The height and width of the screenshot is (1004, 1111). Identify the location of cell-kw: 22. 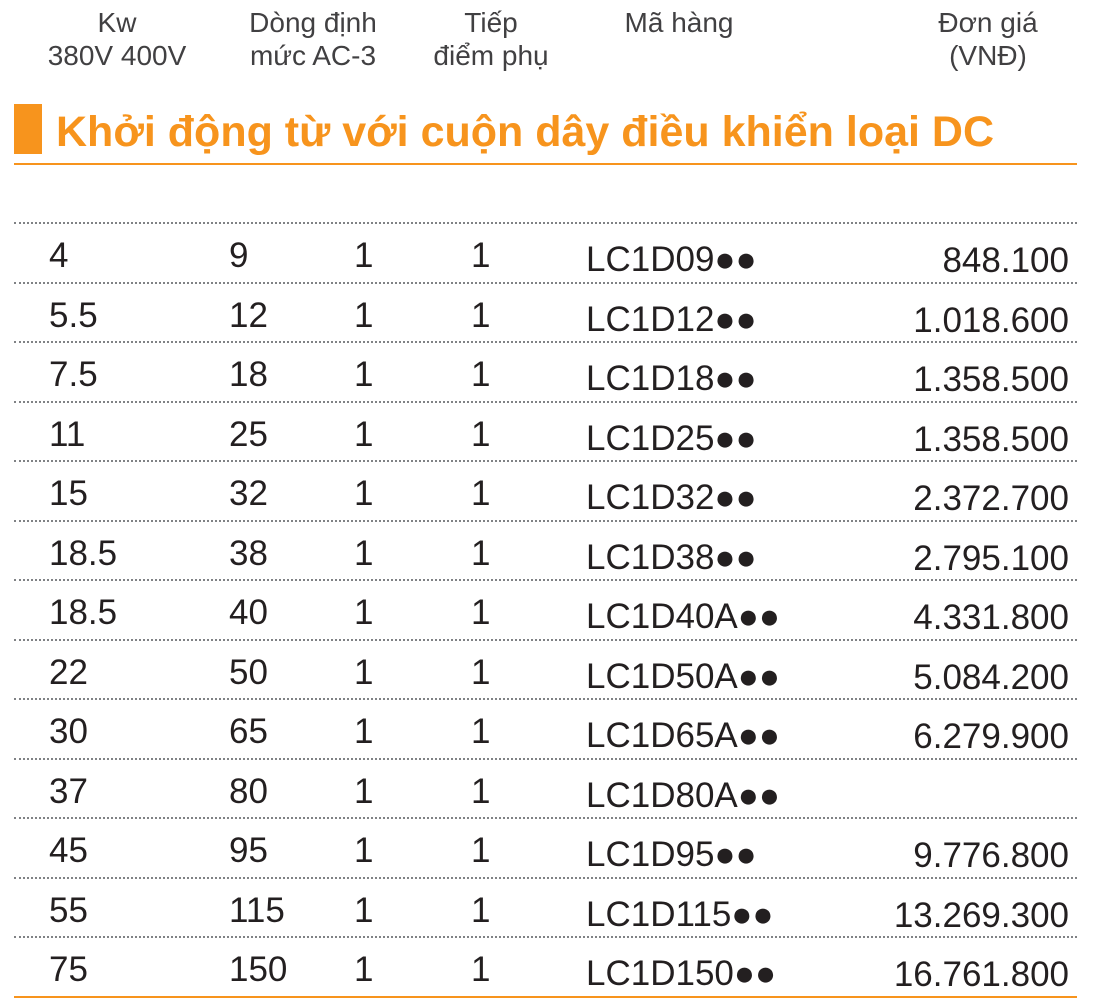
(68, 672).